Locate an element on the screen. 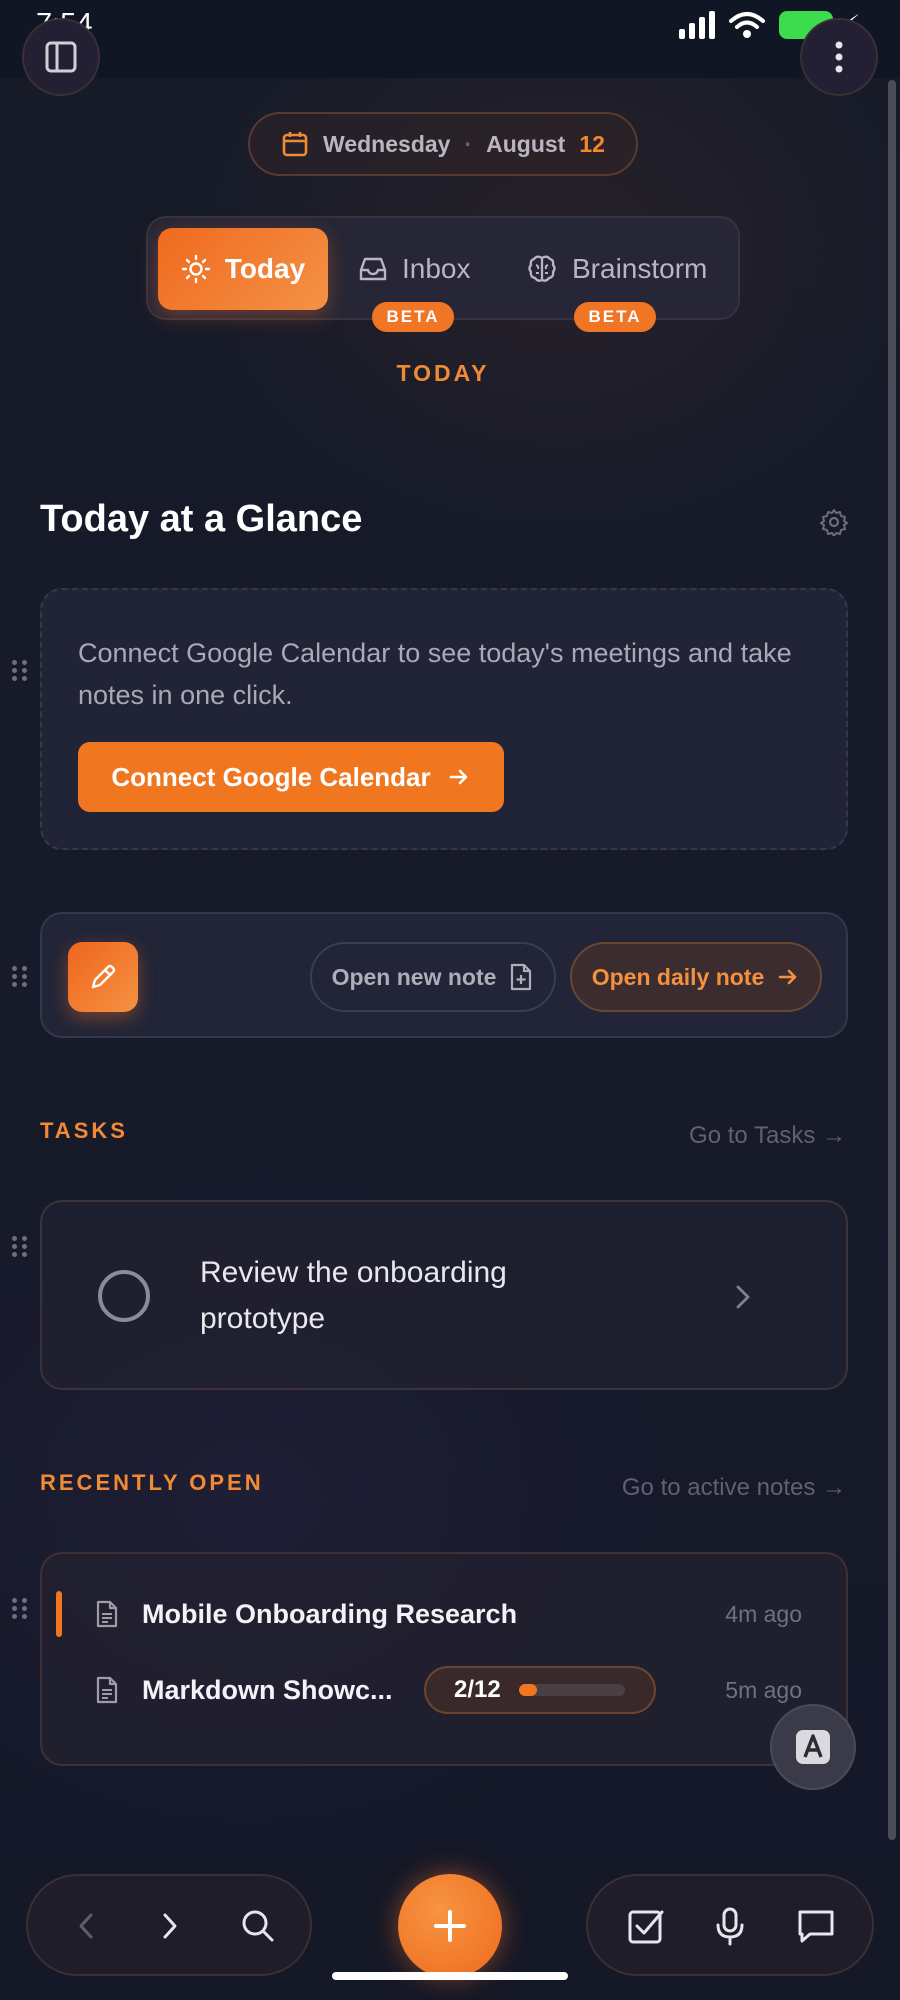  task-progress-pill: 2/12 is located at coordinates (540, 1690).